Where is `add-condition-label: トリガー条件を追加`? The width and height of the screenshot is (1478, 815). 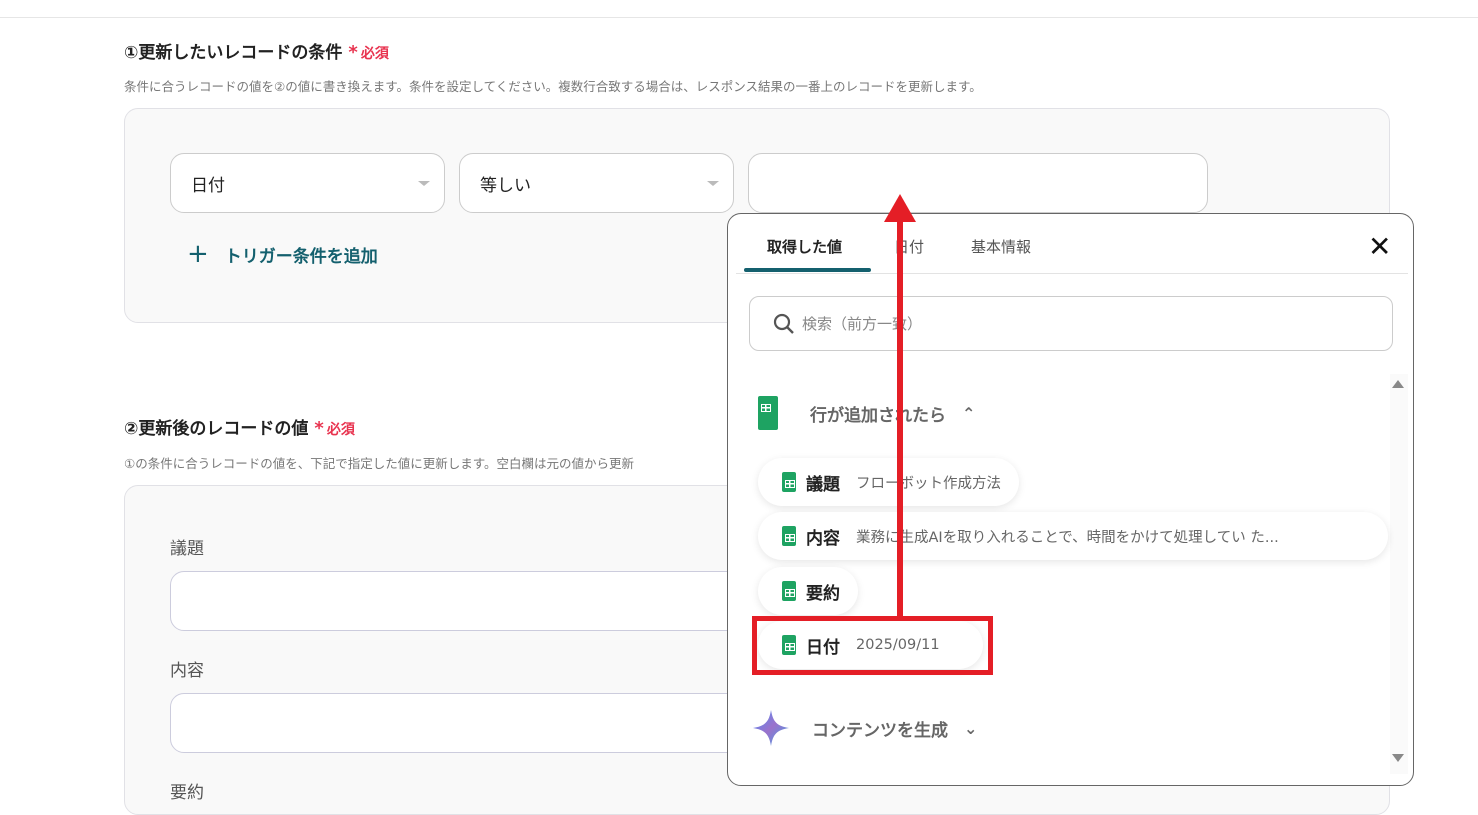
add-condition-label: トリガー条件を追加 is located at coordinates (301, 256).